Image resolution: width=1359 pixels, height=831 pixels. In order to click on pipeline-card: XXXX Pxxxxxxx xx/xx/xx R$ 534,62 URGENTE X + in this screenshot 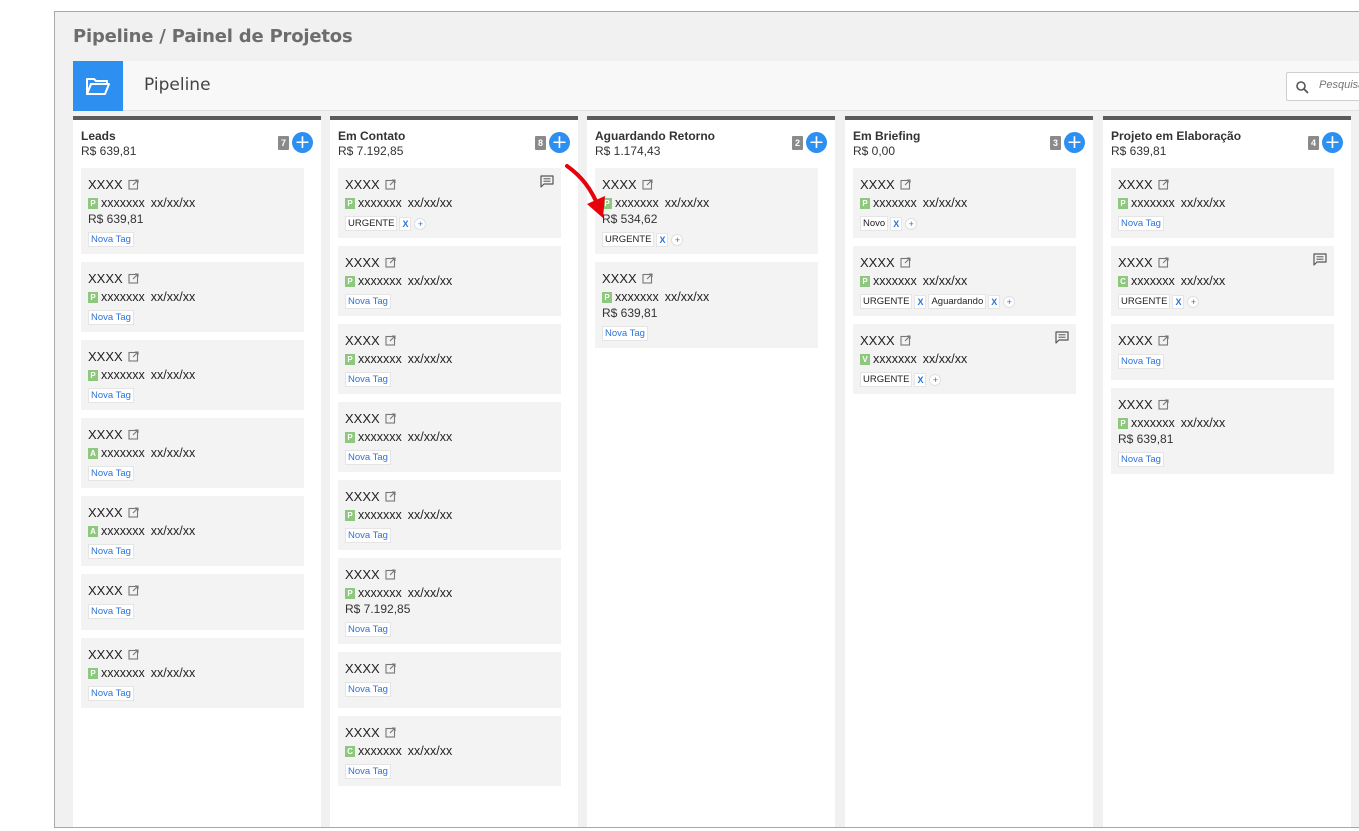, I will do `click(706, 211)`.